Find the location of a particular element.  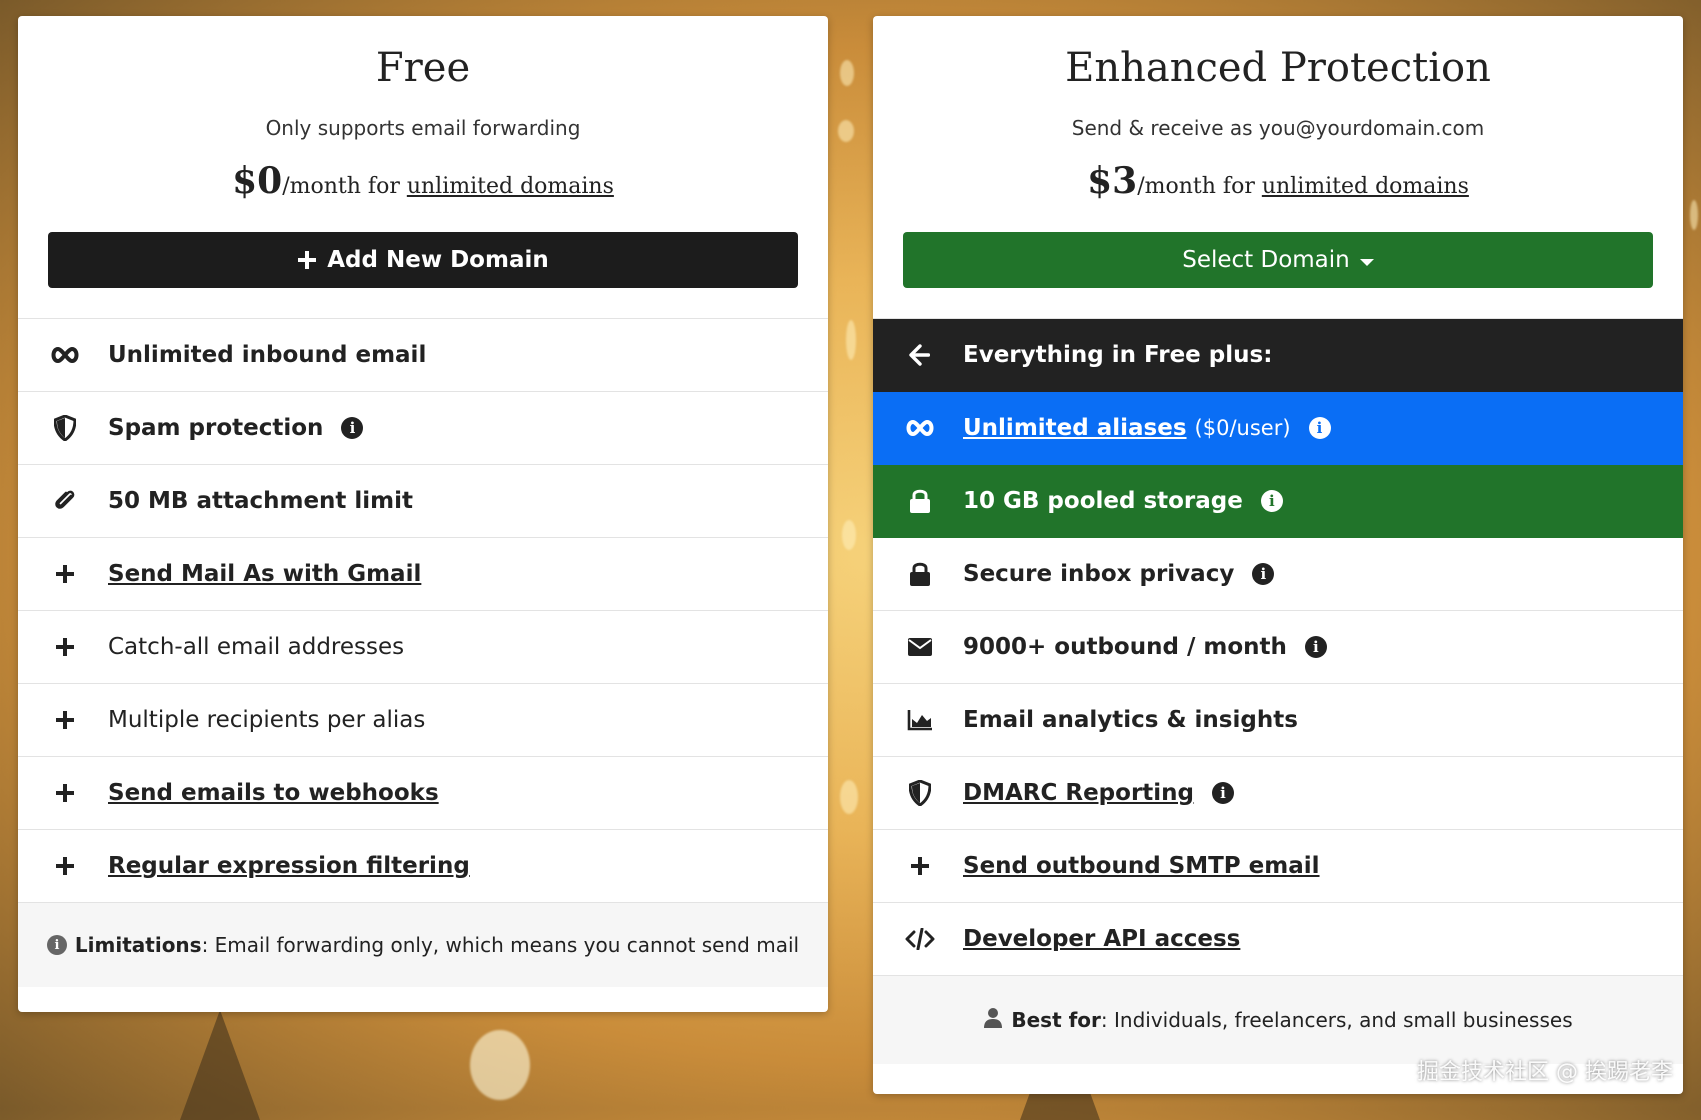

enhanced-unlimited-domains-link: unlimited domains is located at coordinates (1365, 186).